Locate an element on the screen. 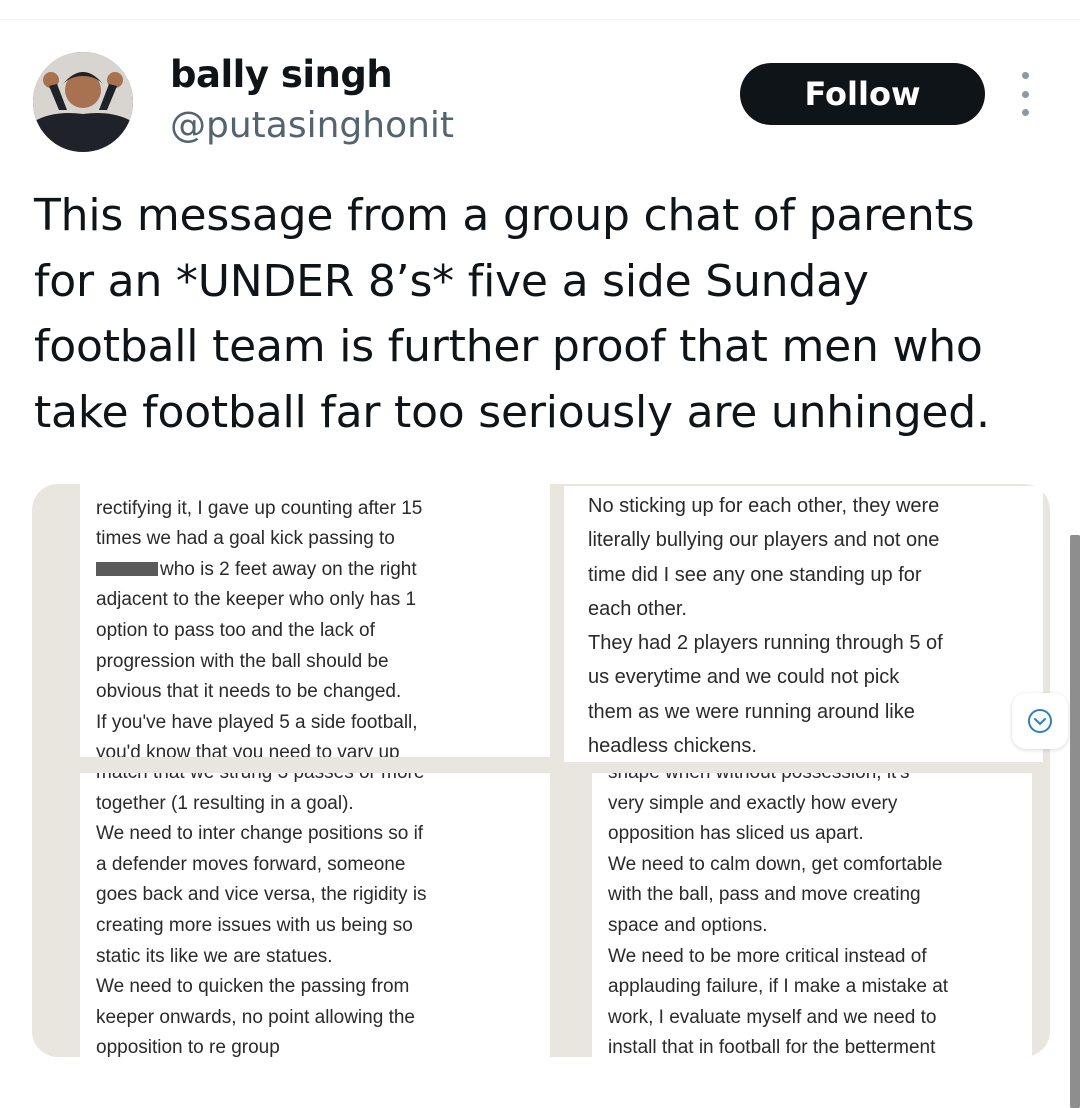 The image size is (1080, 1108). message-line: opposition to re group is located at coordinates (188, 1047).